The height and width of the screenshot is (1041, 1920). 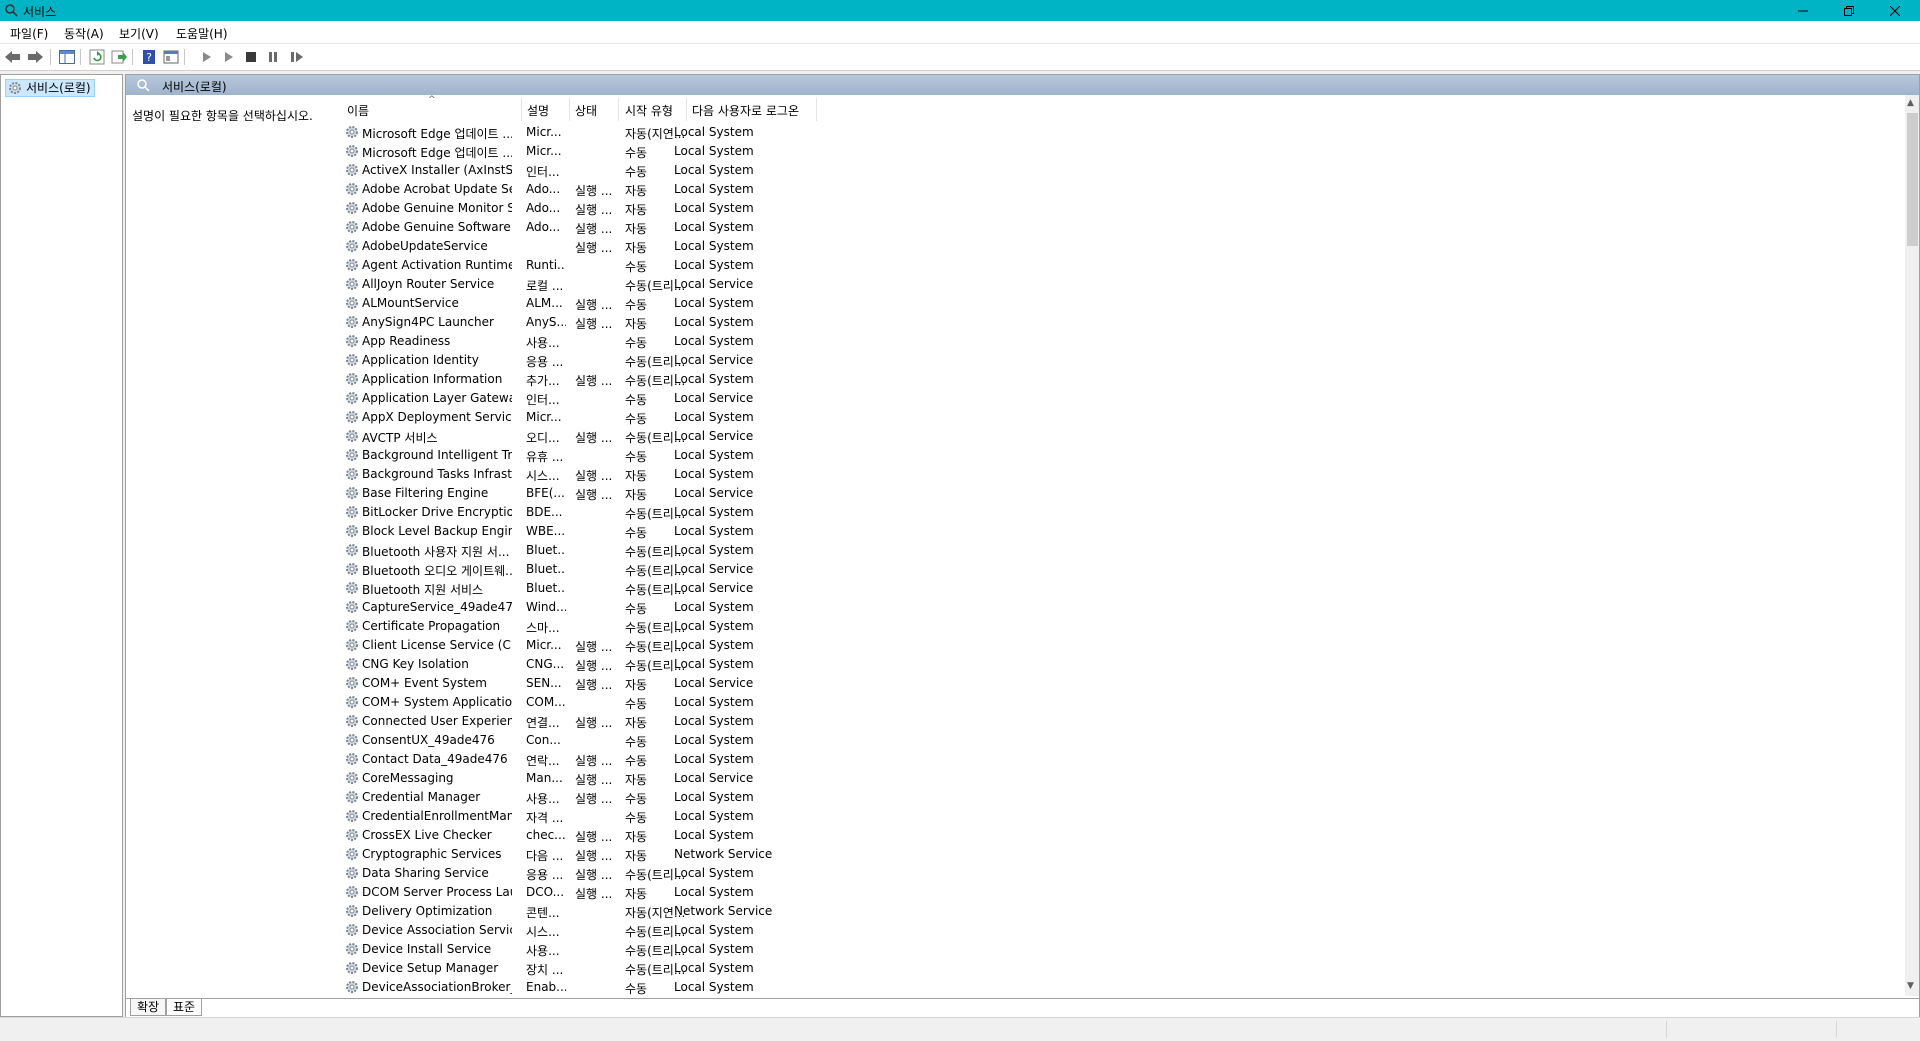 What do you see at coordinates (415, 664) in the screenshot?
I see `service-name: CNG Key Isolation` at bounding box center [415, 664].